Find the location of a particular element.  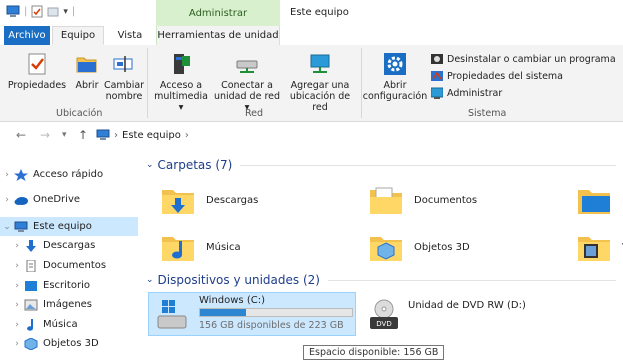

sidebar-item-documentos: › Documentos is located at coordinates (69, 265).